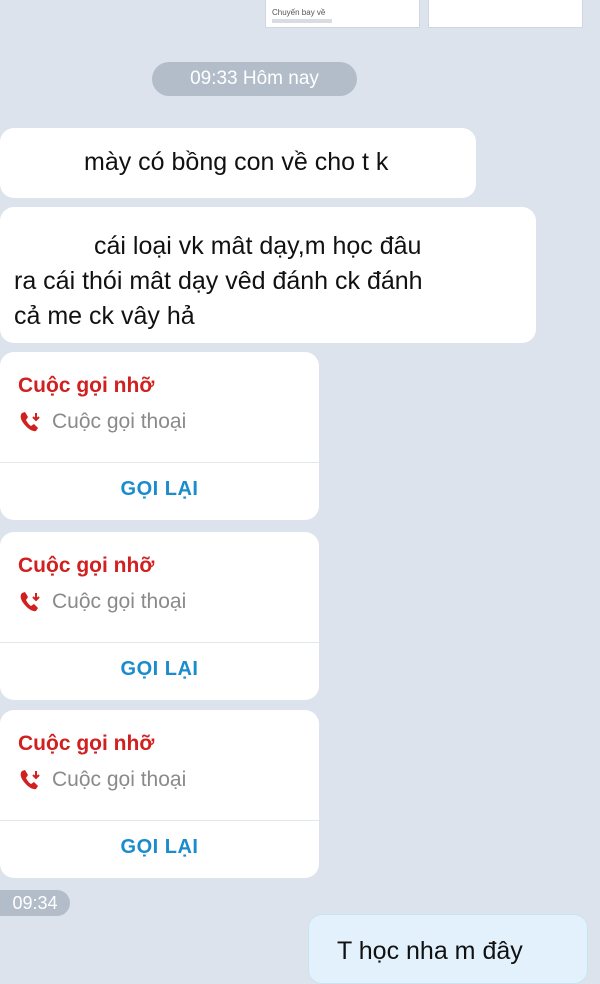 This screenshot has width=600, height=984. I want to click on timestamp-divider: 09:33 Hôm nay, so click(254, 79).